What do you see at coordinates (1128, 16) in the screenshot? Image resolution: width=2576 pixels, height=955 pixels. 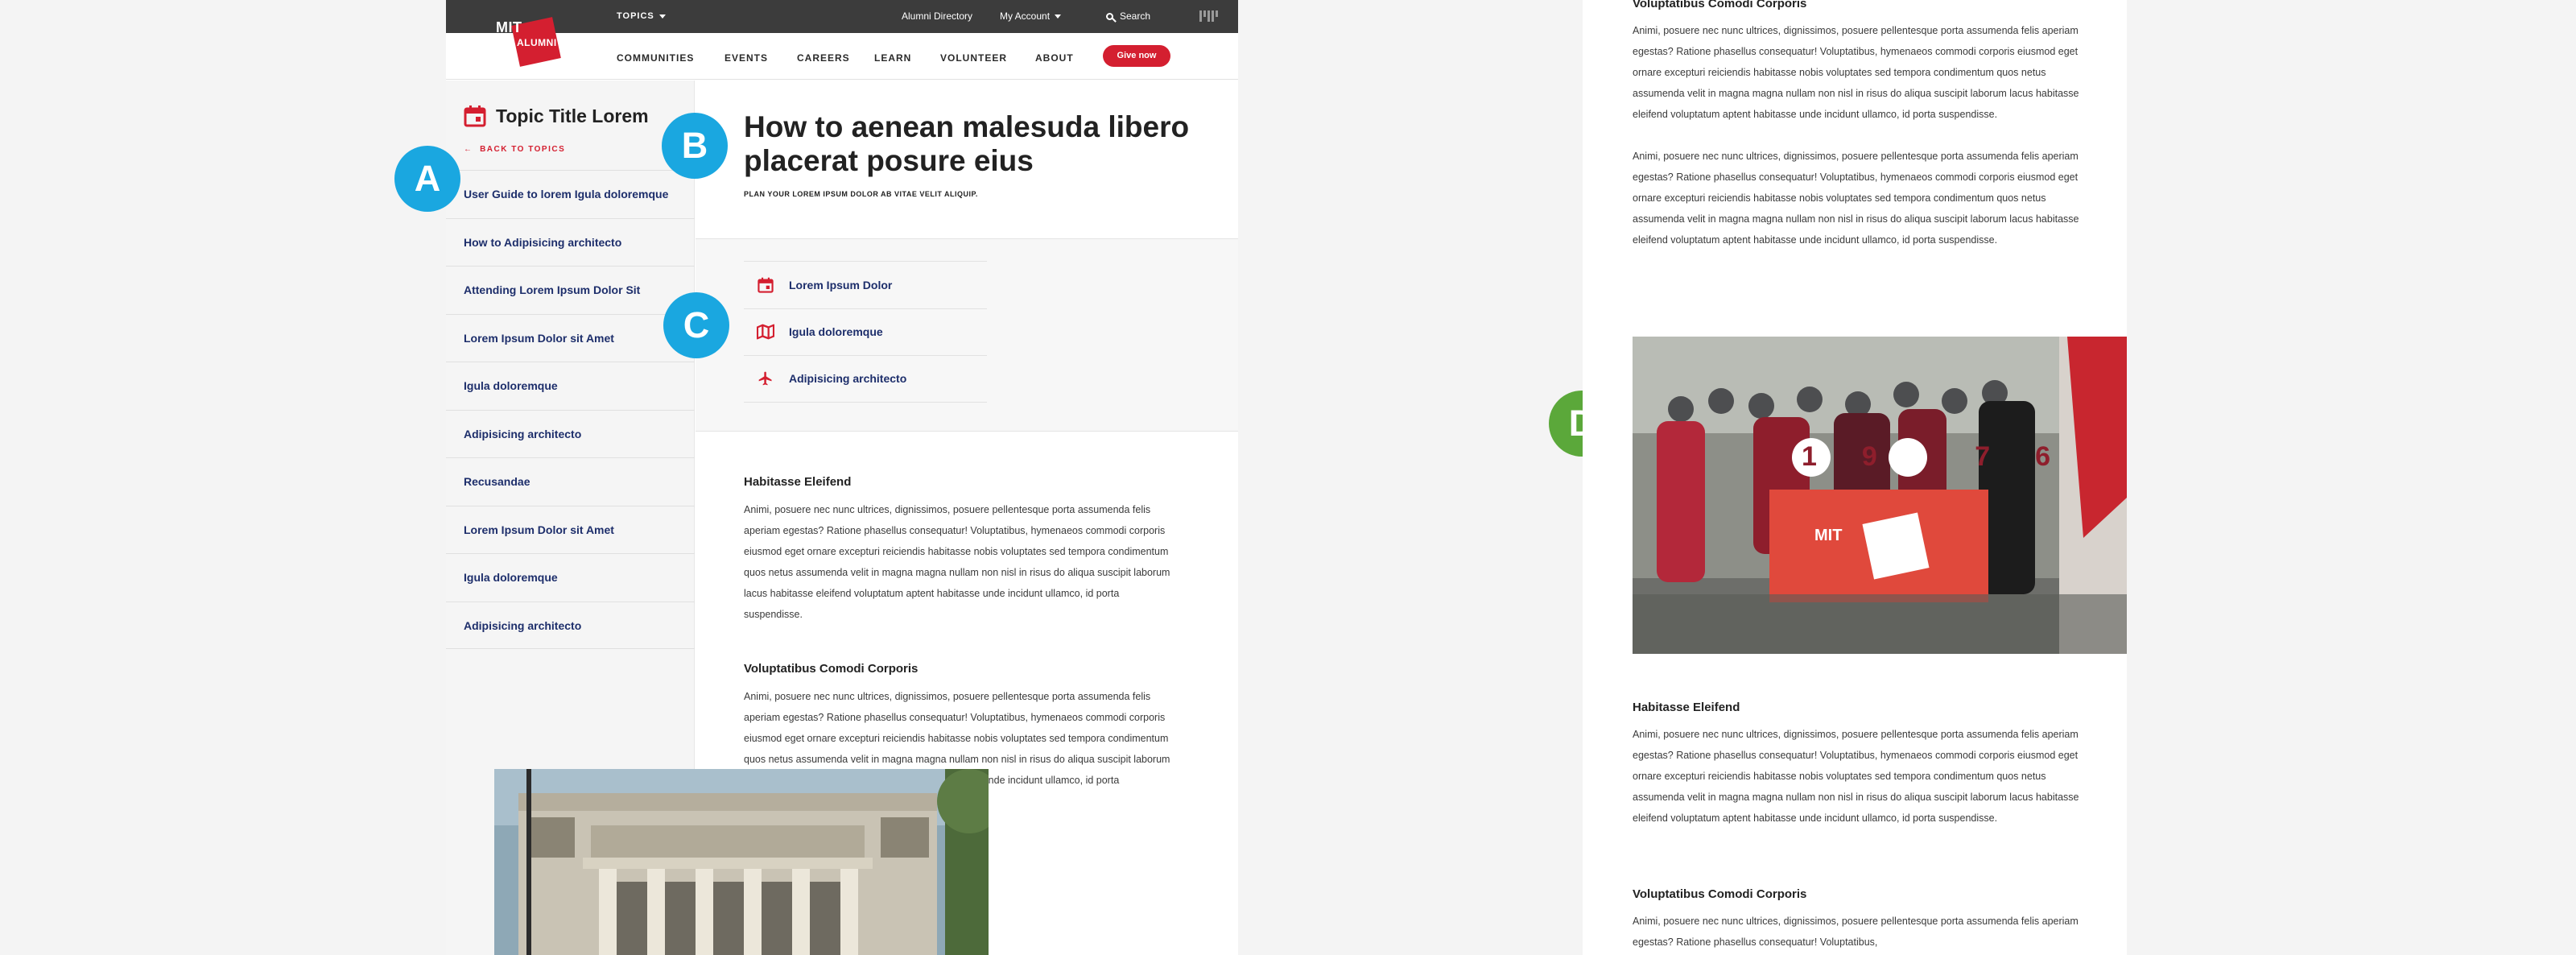 I see `search-button: Search` at bounding box center [1128, 16].